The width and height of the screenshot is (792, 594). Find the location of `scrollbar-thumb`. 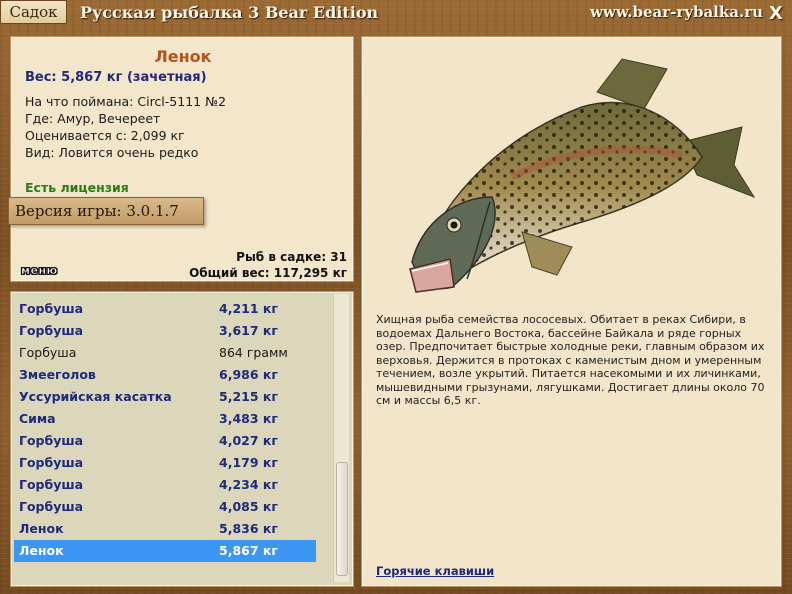

scrollbar-thumb is located at coordinates (342, 519).